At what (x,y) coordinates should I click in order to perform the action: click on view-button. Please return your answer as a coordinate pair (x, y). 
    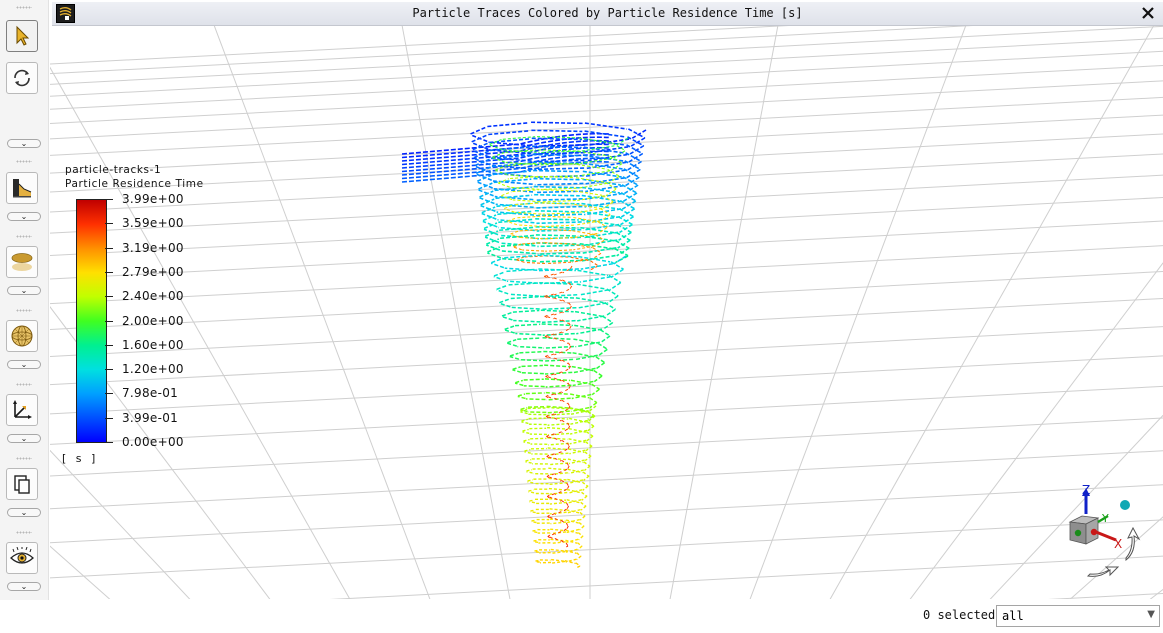
    Looking at the image, I should click on (22, 558).